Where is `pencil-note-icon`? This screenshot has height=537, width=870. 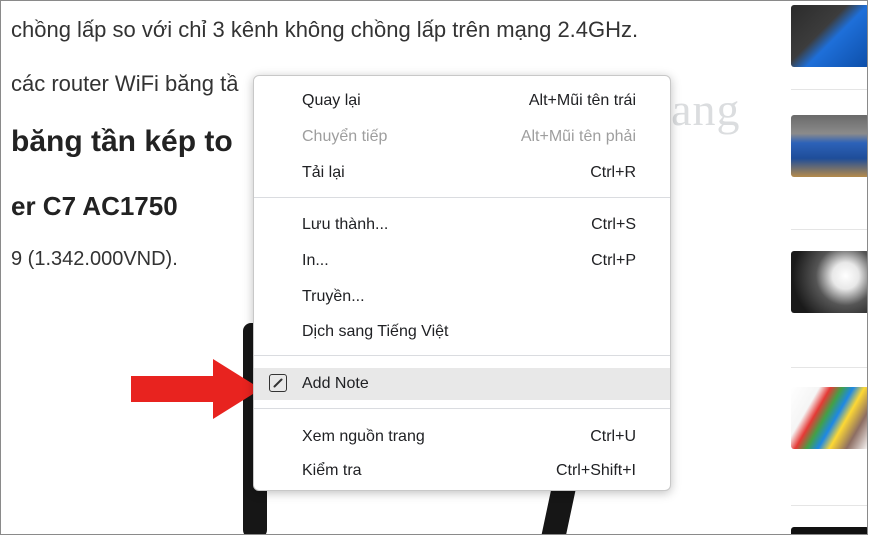 pencil-note-icon is located at coordinates (278, 383).